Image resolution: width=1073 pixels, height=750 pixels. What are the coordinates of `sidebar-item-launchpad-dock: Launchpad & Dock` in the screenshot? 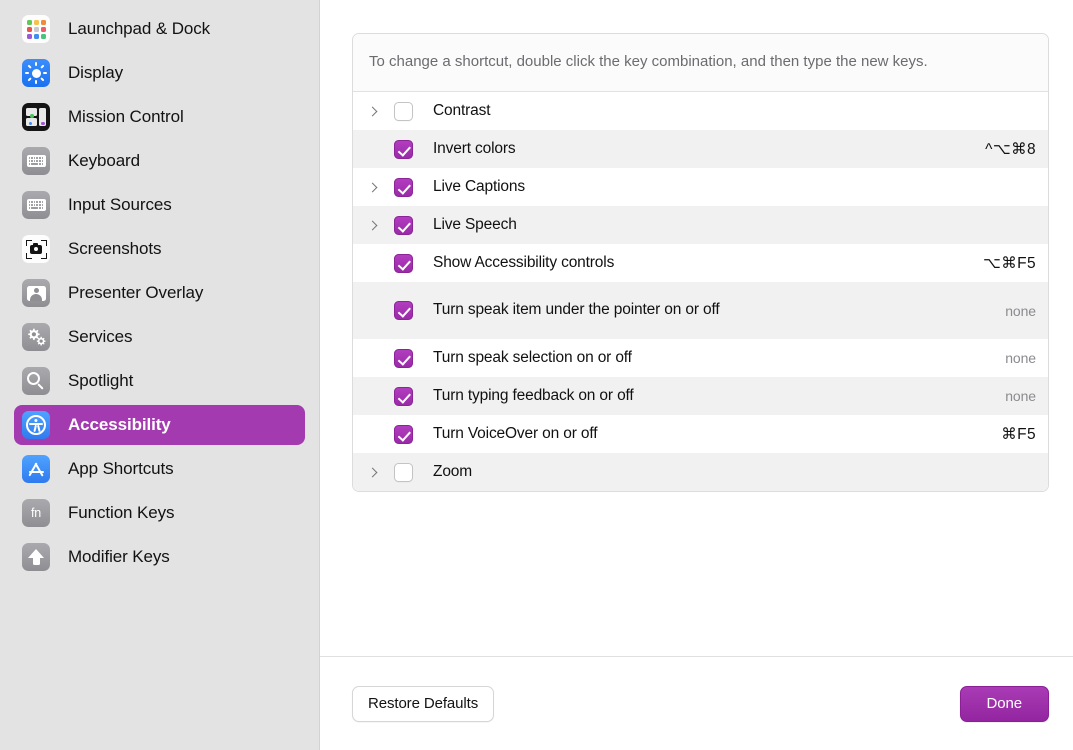 It's located at (159, 29).